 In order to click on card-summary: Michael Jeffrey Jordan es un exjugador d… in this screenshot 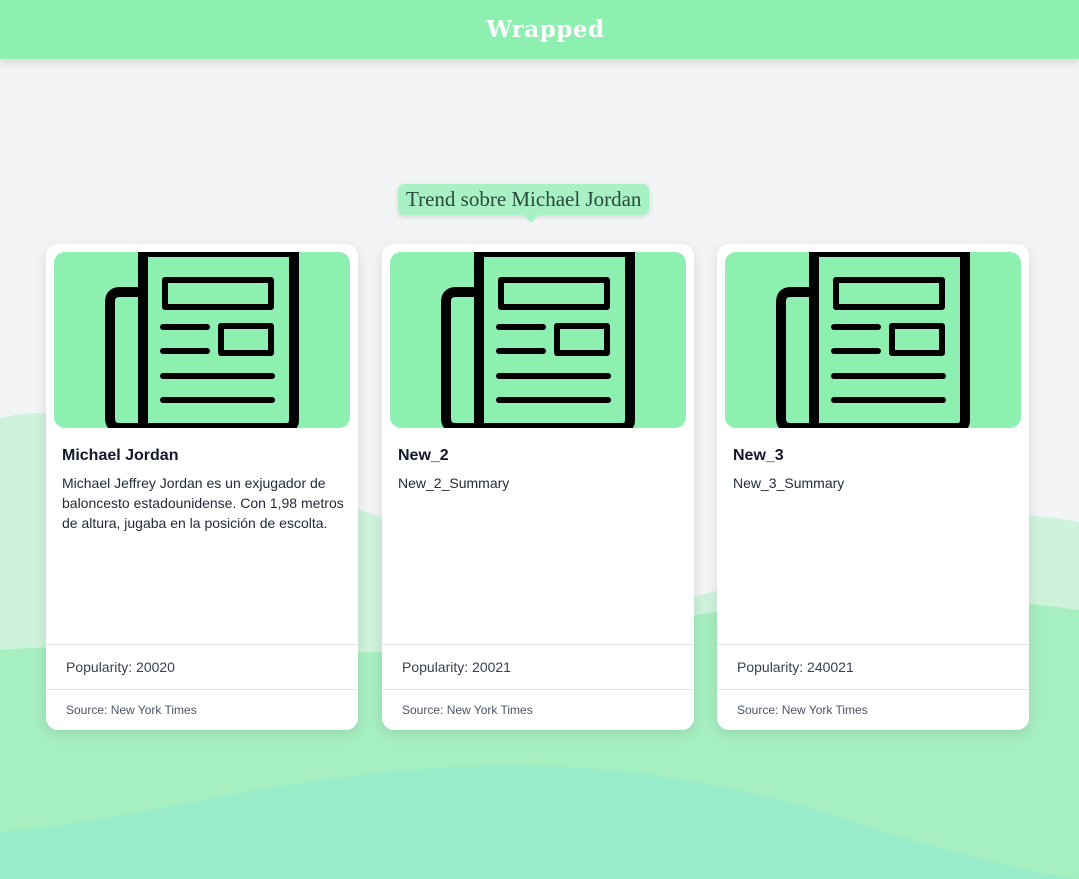, I will do `click(203, 503)`.